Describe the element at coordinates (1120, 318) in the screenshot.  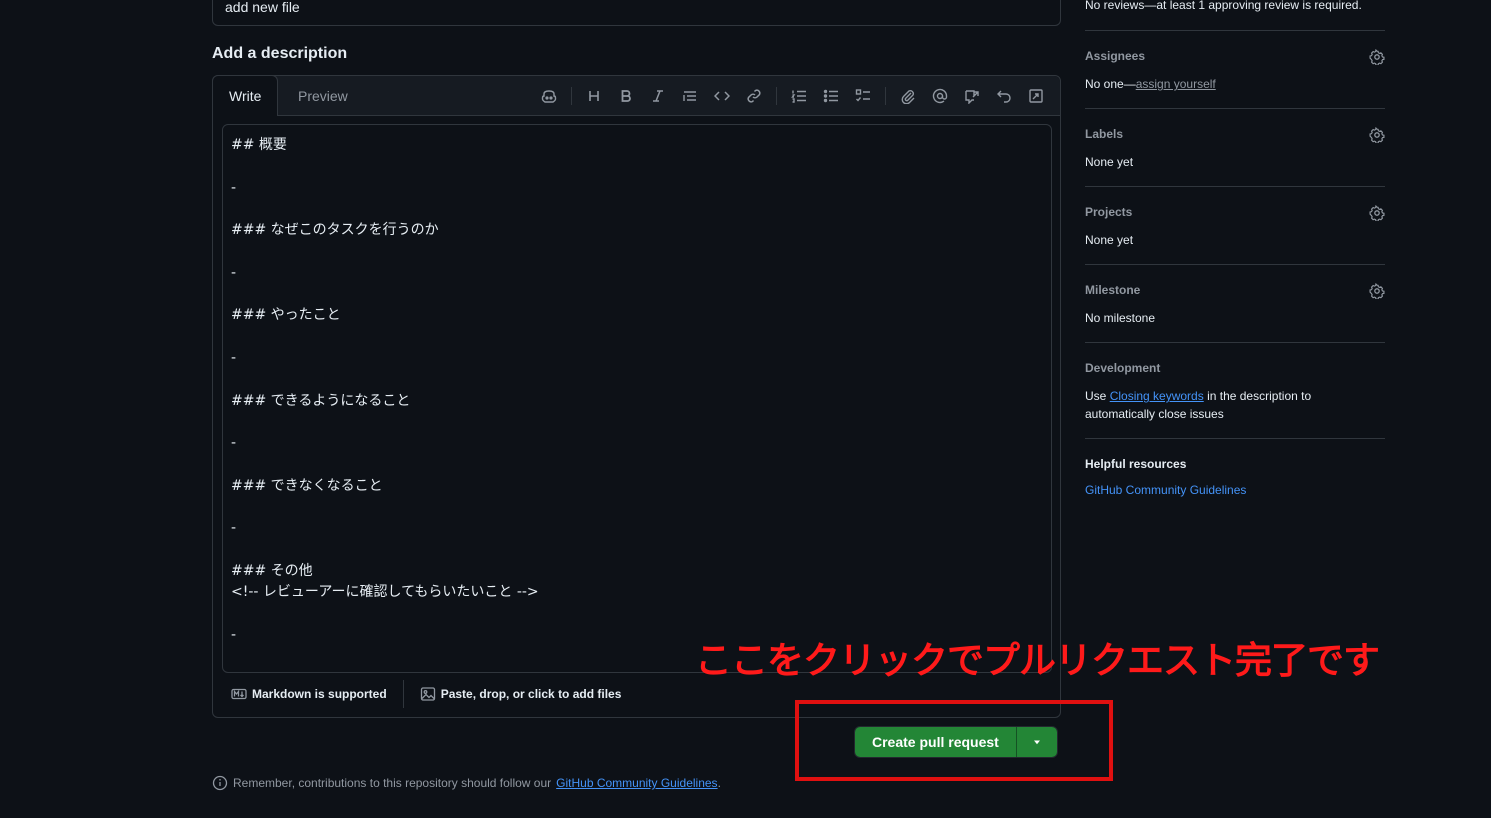
I see `milestone-value: No milestone` at that location.